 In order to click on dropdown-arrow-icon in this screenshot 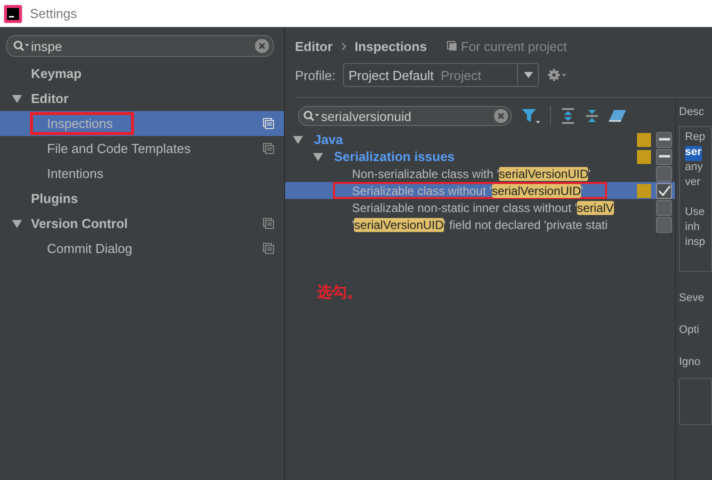, I will do `click(528, 75)`.